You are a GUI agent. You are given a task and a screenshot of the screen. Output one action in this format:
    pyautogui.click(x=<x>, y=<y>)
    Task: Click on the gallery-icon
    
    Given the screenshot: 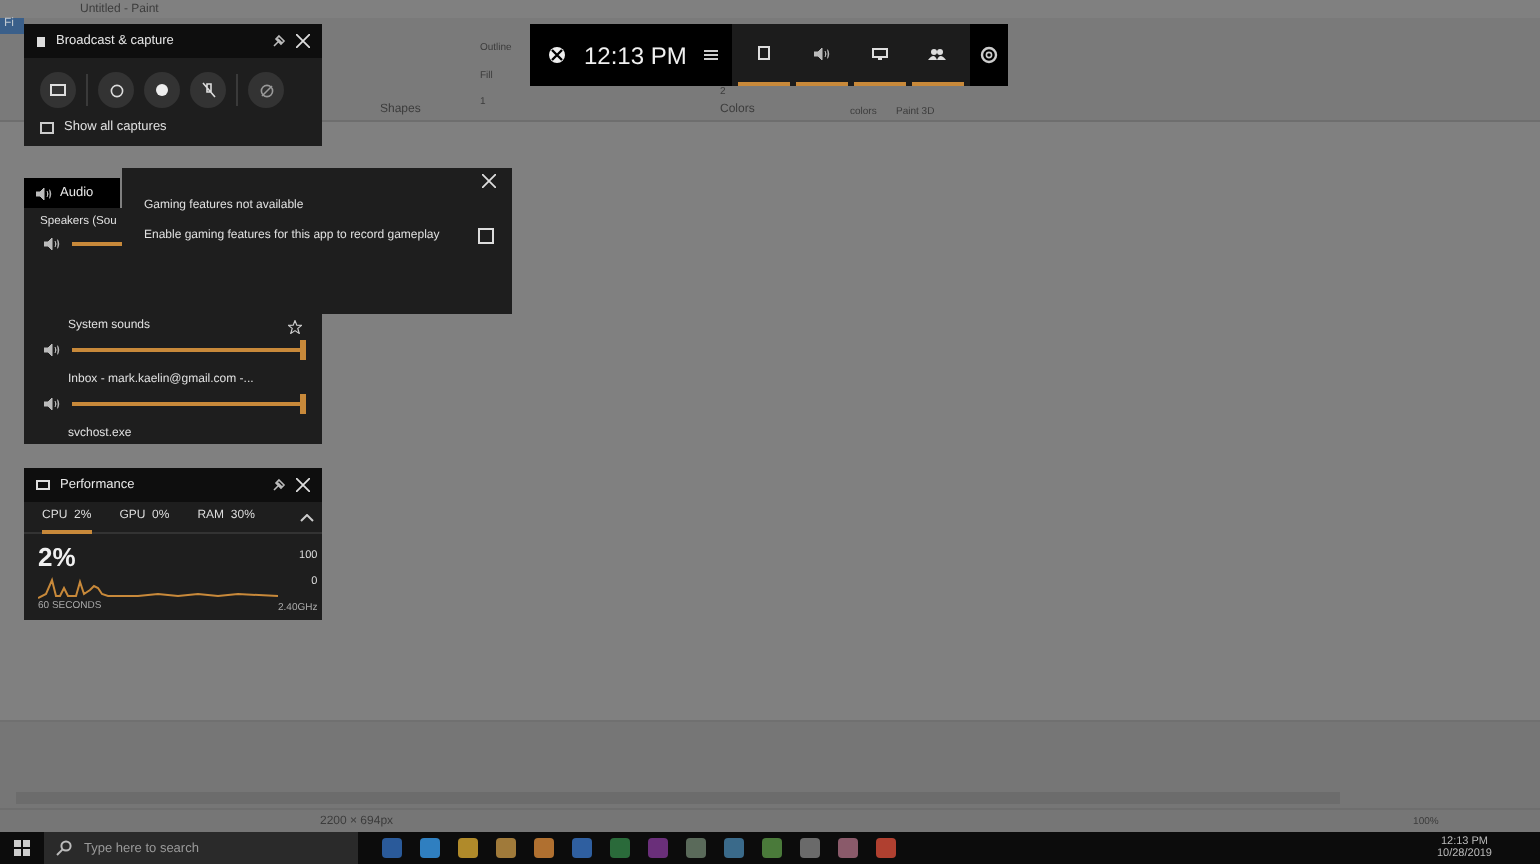 What is the action you would take?
    pyautogui.click(x=48, y=127)
    